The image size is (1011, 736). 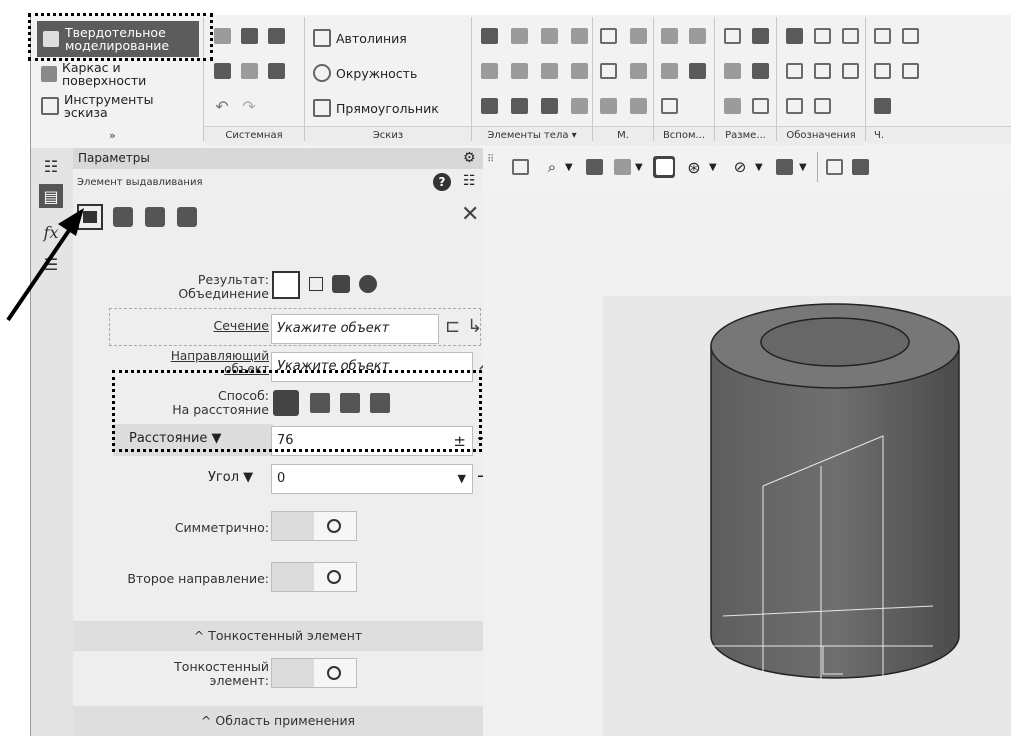 What do you see at coordinates (669, 71) in the screenshot?
I see `offset-plane-icon` at bounding box center [669, 71].